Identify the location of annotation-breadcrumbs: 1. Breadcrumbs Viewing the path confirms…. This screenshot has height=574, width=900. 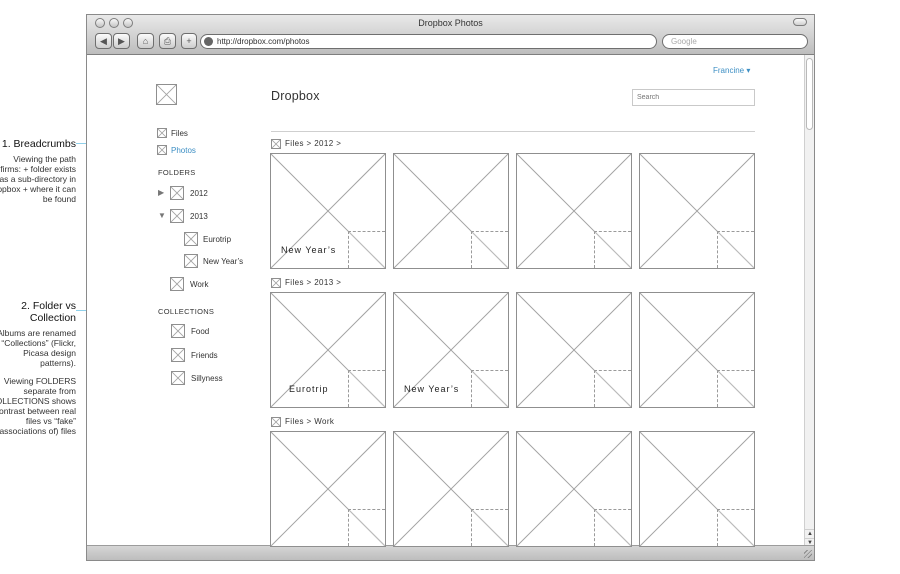
(38, 175).